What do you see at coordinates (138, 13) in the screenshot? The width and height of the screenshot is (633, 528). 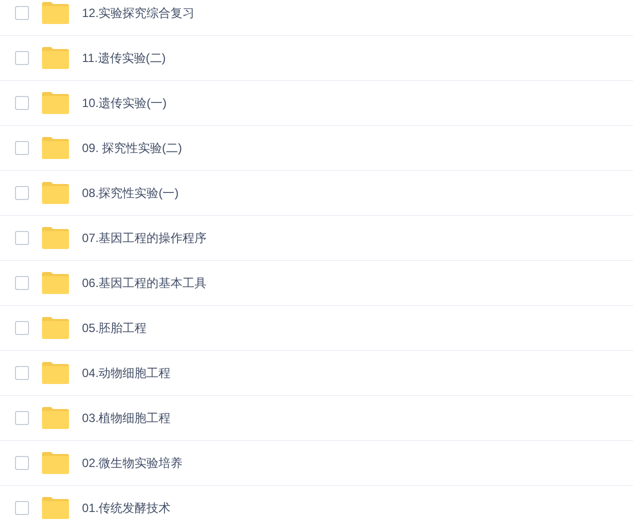 I see `folder-name: 12.实验探究综合复习` at bounding box center [138, 13].